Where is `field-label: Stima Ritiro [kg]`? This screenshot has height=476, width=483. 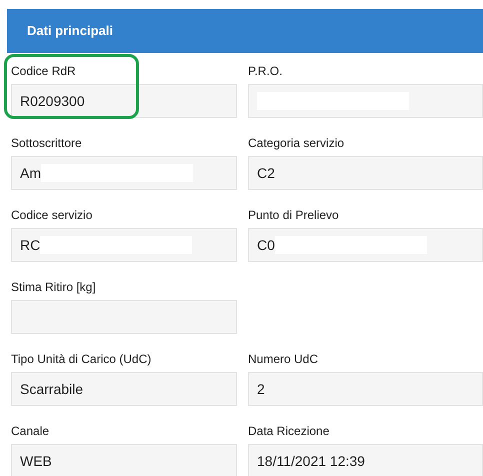 field-label: Stima Ritiro [kg] is located at coordinates (53, 287).